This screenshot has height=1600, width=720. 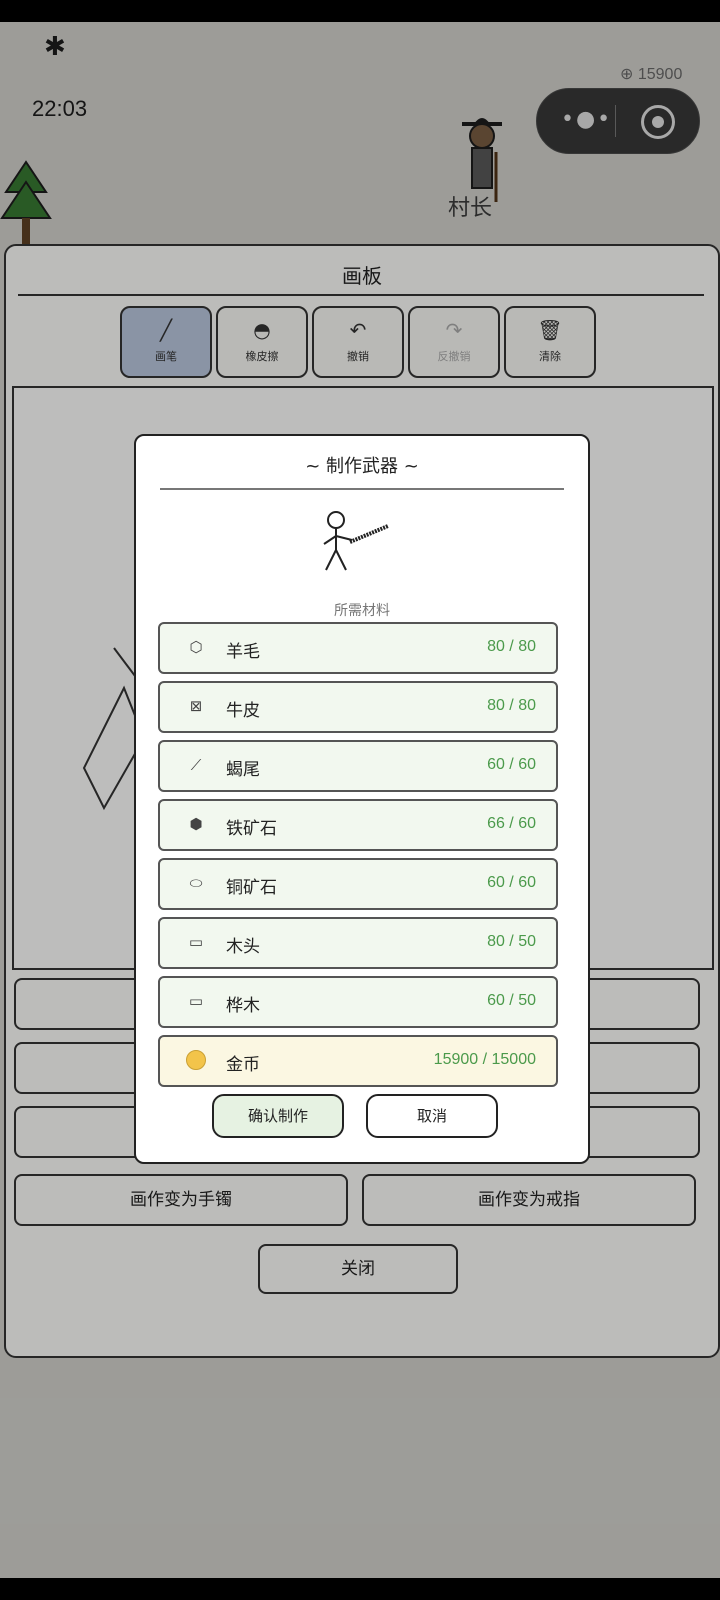 What do you see at coordinates (358, 884) in the screenshot?
I see `material-row: ⬭ 铜矿石 60 / 60` at bounding box center [358, 884].